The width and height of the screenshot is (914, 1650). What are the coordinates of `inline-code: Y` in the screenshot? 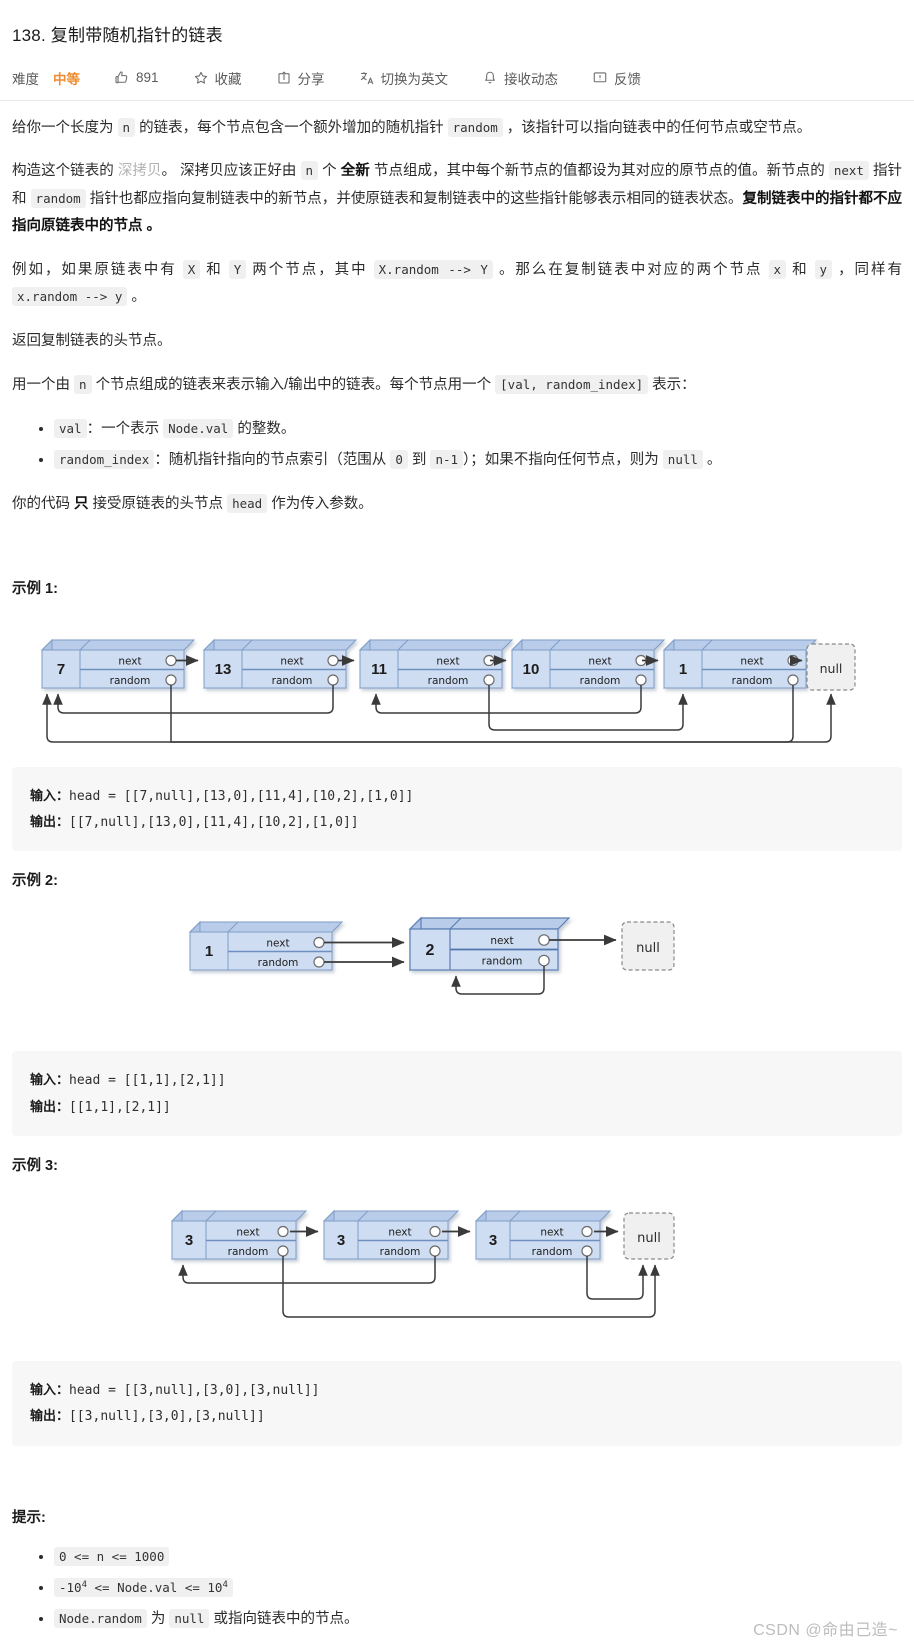 It's located at (237, 269).